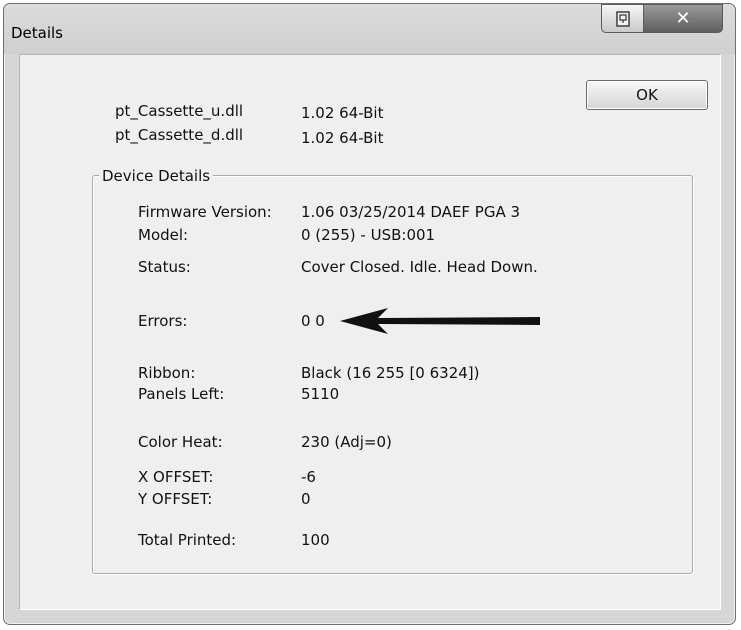  What do you see at coordinates (440, 321) in the screenshot?
I see `left-arrow-icon` at bounding box center [440, 321].